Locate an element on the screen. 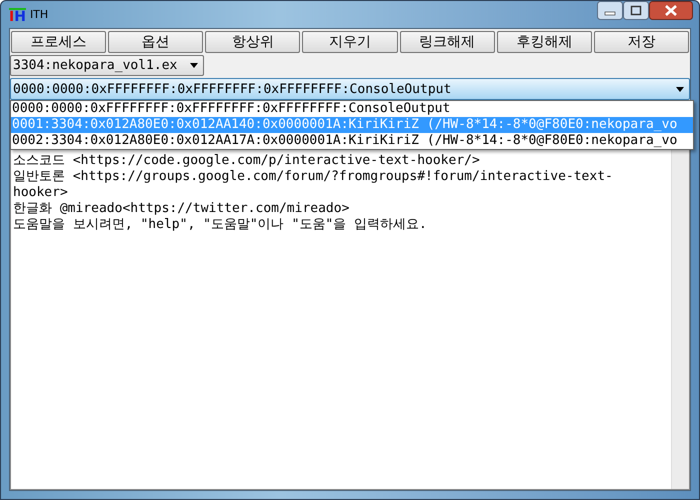 This screenshot has width=700, height=500. toolbar-button: 프로세스 is located at coordinates (58, 42).